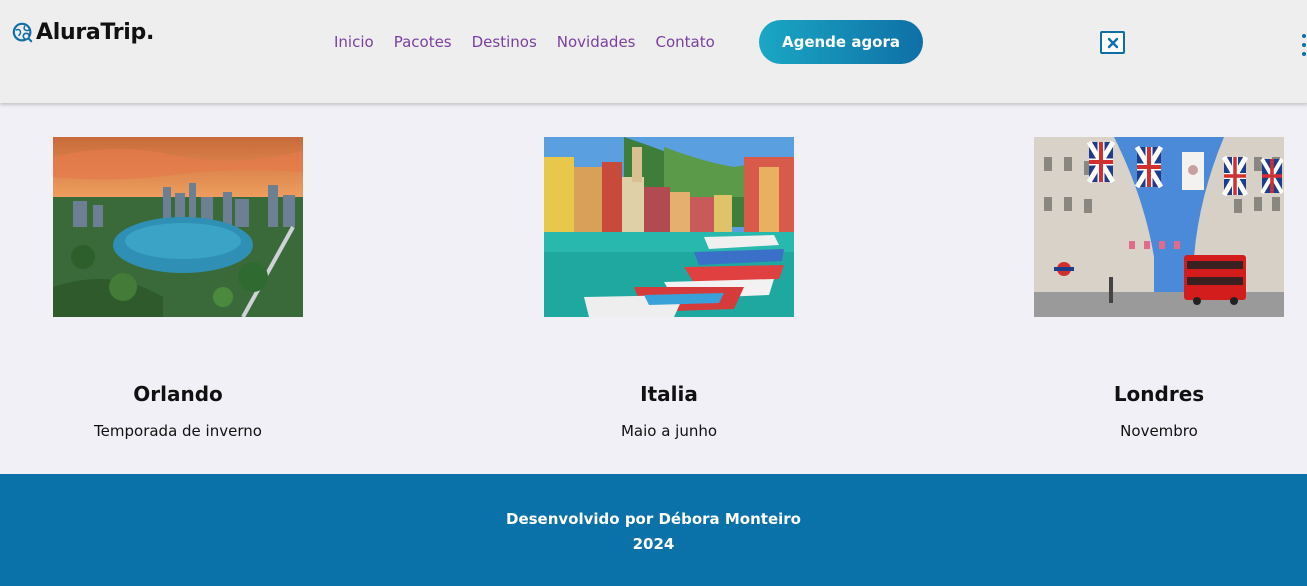  I want to click on nav-link-destinos: Destinos, so click(504, 42).